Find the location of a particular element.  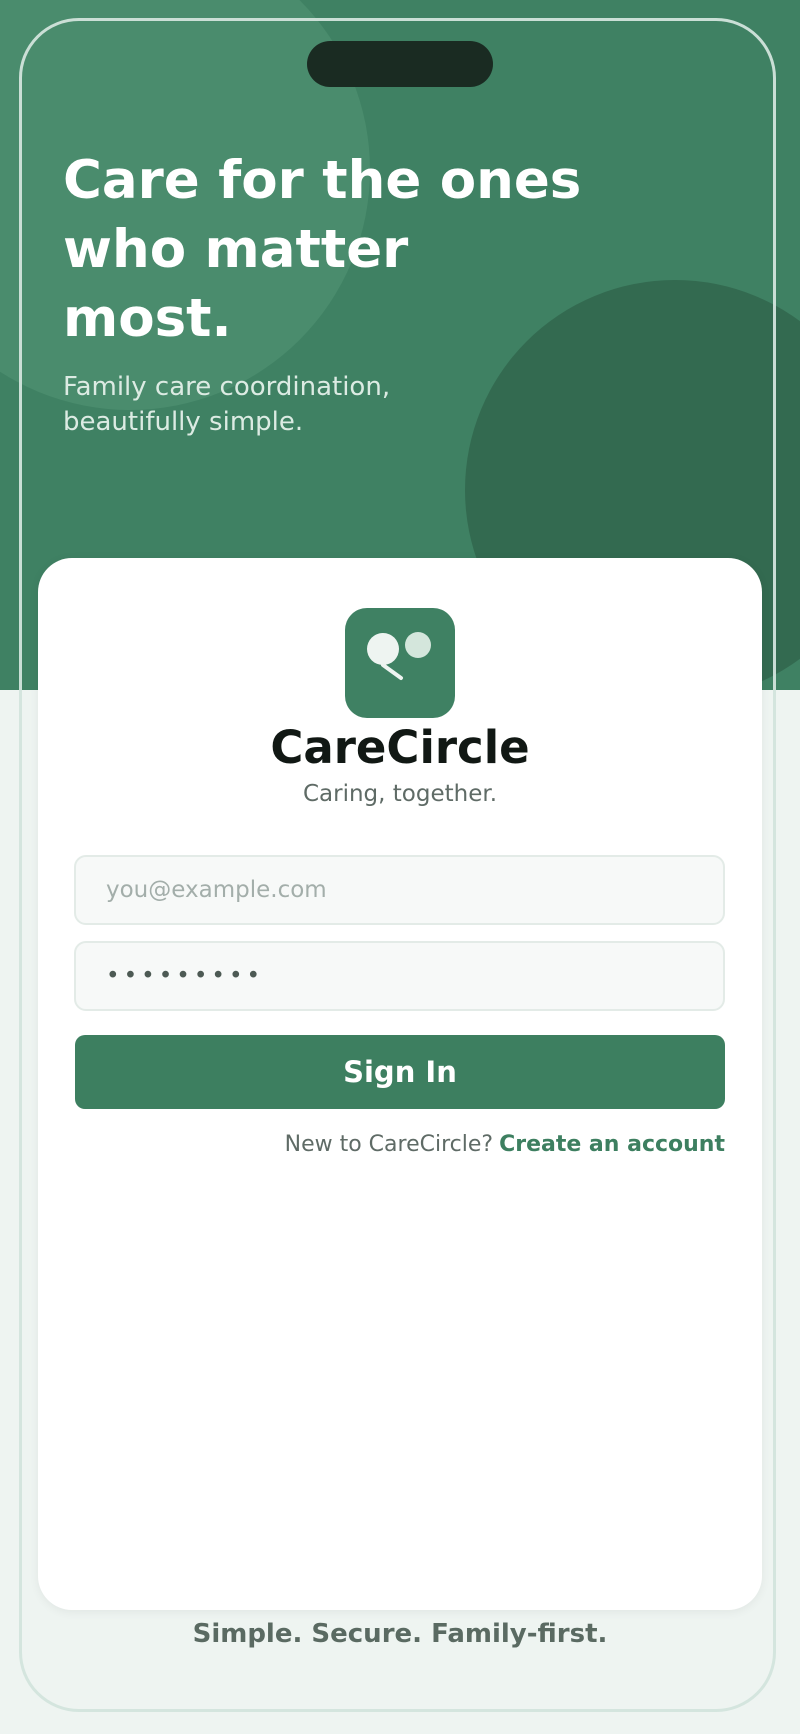

hero-title: Care for the ones who matter most. is located at coordinates (322, 249).